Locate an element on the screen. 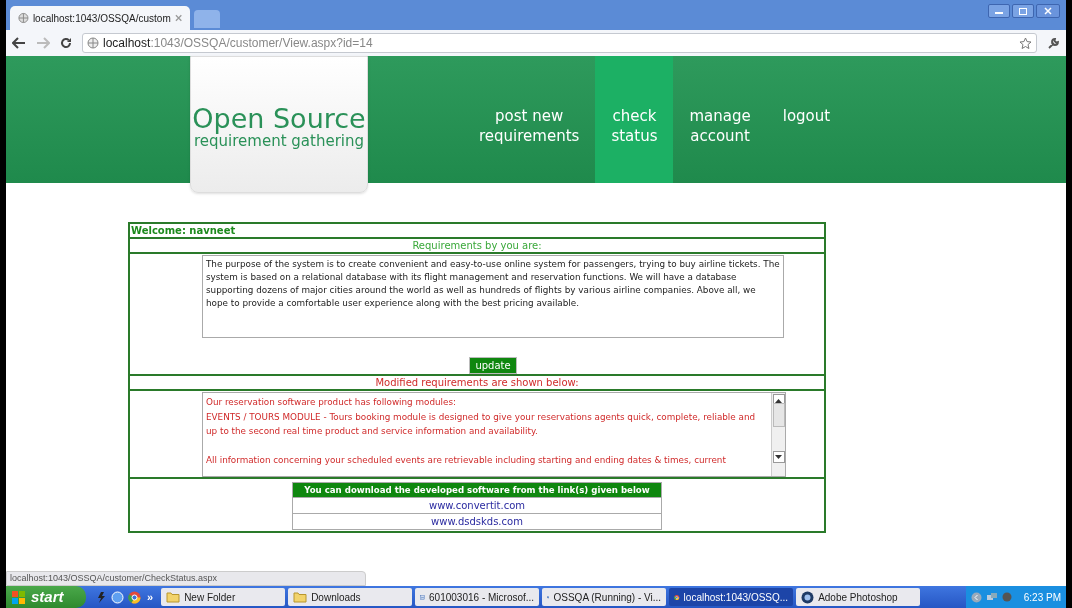 This screenshot has width=1072, height=608. taskbar-button: New Folder is located at coordinates (223, 597).